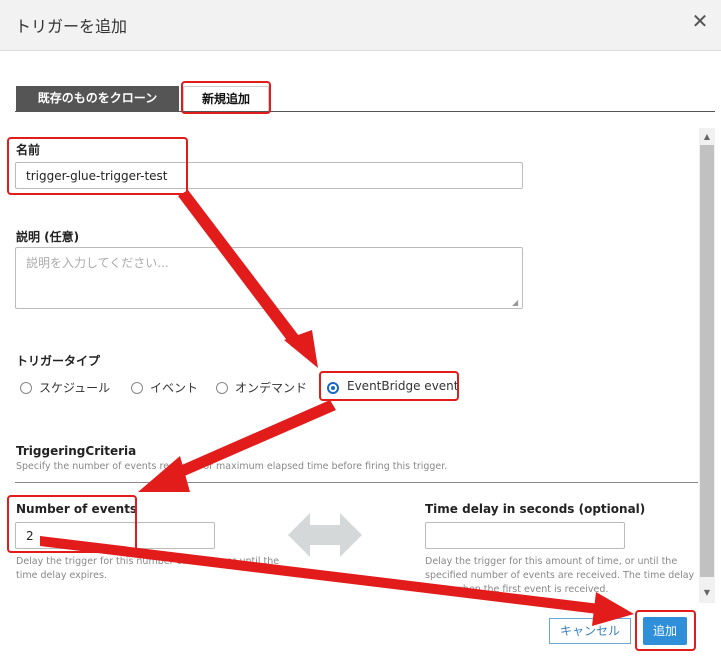 The height and width of the screenshot is (668, 721). What do you see at coordinates (325, 535) in the screenshot?
I see `swap-arrows-icon` at bounding box center [325, 535].